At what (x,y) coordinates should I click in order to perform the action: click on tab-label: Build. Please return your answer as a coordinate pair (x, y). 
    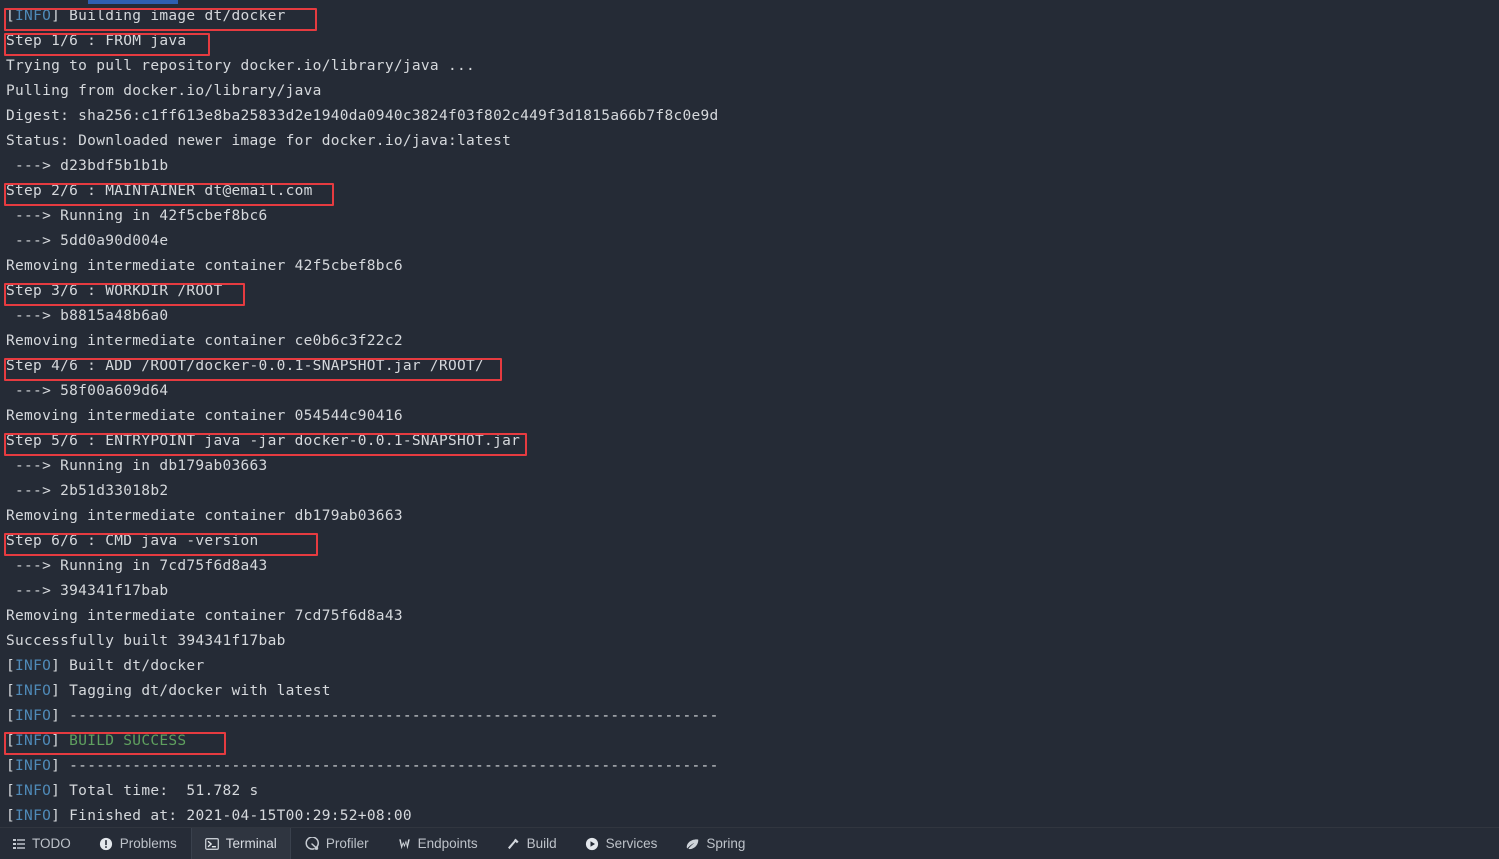
    Looking at the image, I should click on (541, 843).